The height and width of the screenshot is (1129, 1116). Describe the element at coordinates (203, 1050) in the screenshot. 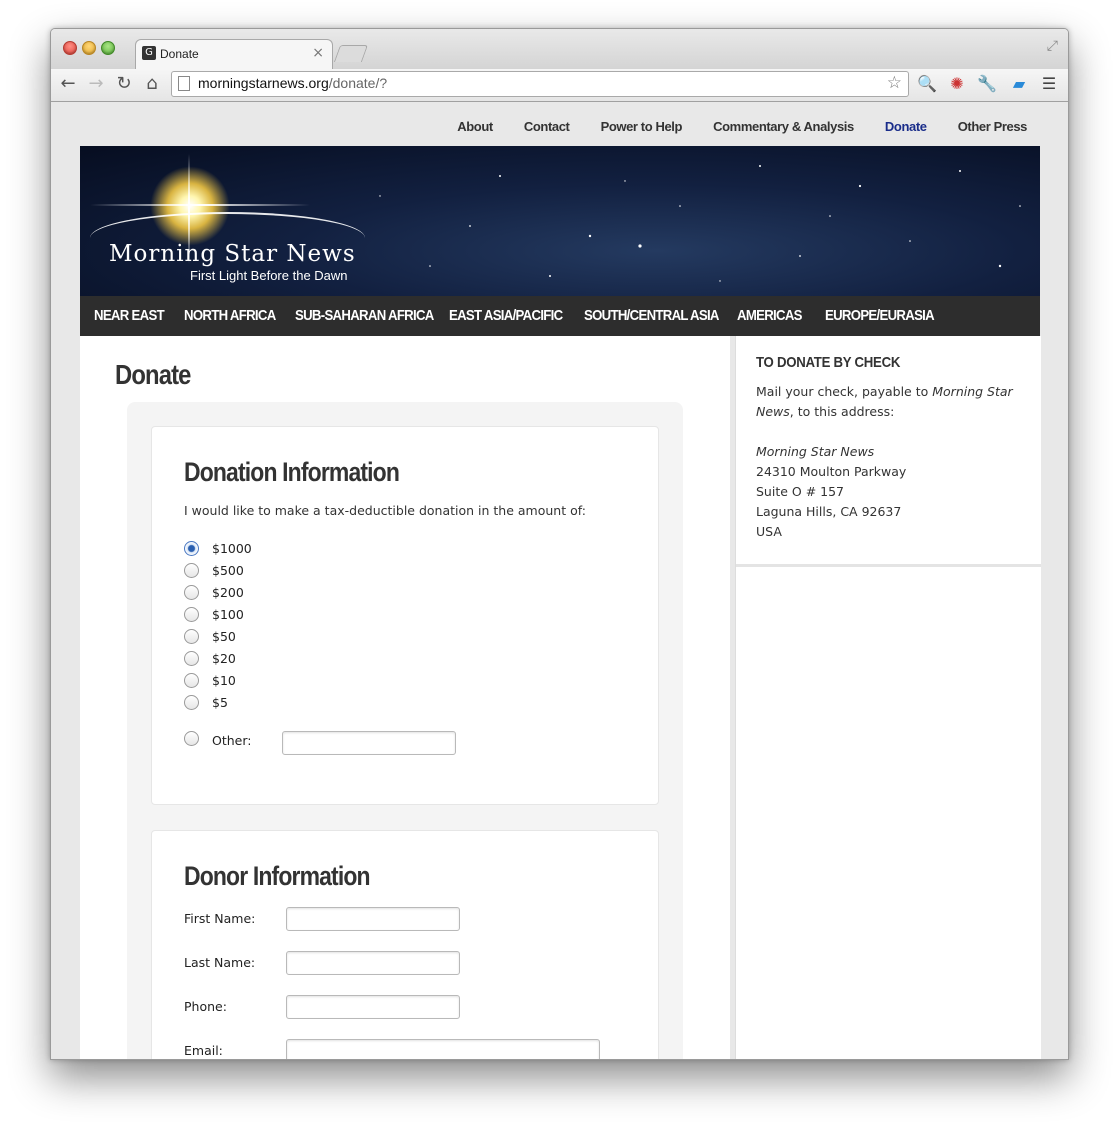

I see `email-label: Email:` at that location.